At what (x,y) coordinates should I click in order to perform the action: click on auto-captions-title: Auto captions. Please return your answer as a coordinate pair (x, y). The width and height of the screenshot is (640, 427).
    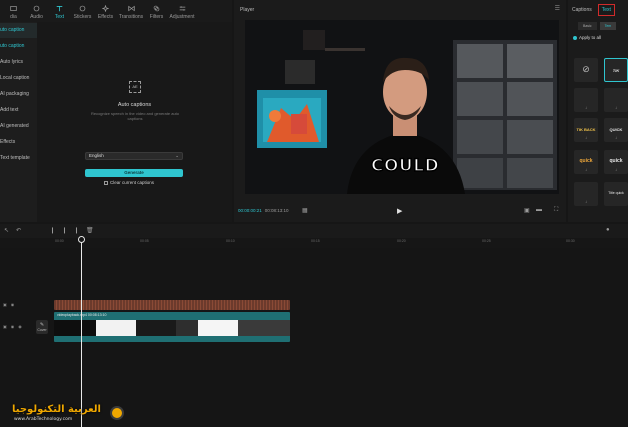
    Looking at the image, I should click on (134, 105).